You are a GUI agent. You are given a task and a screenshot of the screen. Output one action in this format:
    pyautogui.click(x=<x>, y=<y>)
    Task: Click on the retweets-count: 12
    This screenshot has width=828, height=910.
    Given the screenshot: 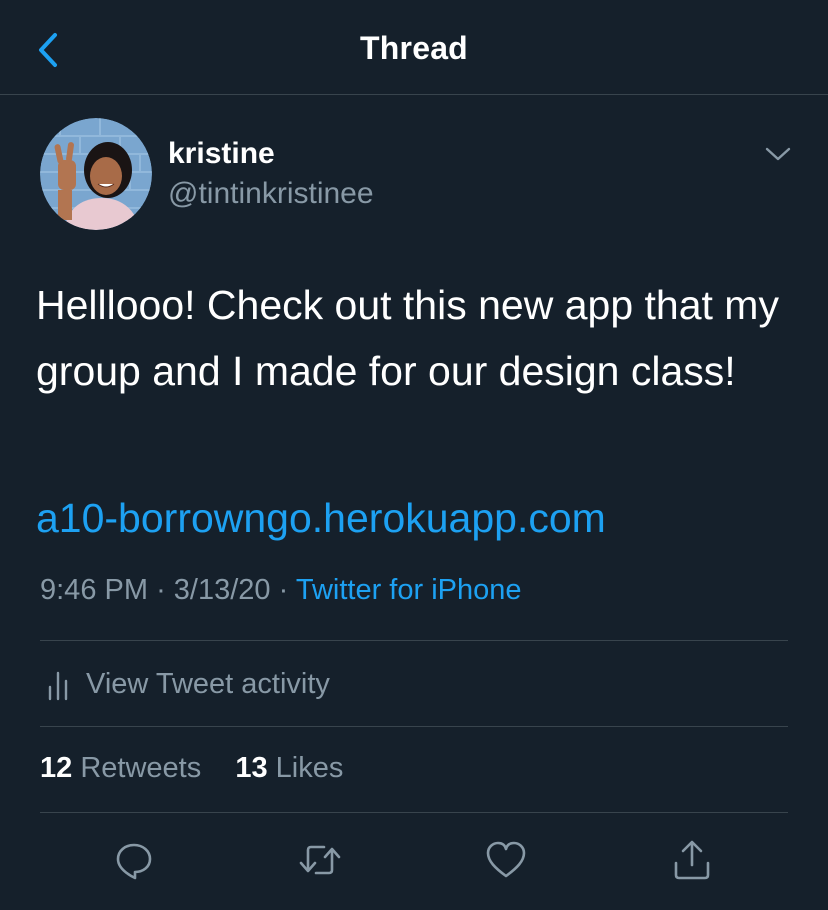 What is the action you would take?
    pyautogui.click(x=56, y=768)
    